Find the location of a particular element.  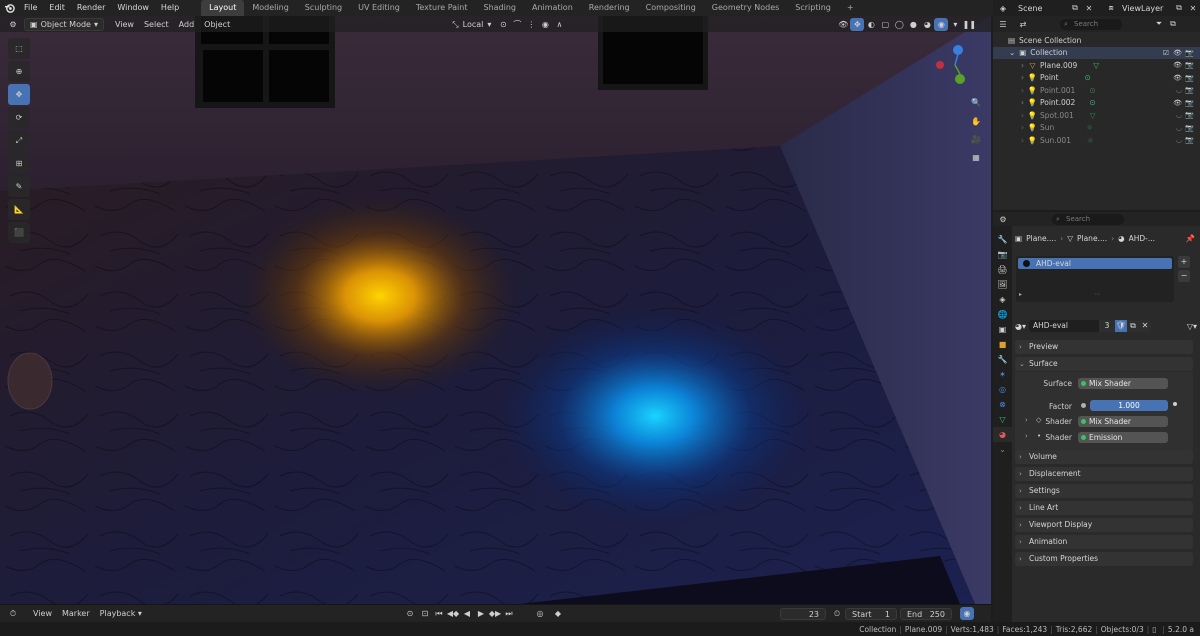

duplicate-material-icon: ⧉ is located at coordinates (1133, 326).